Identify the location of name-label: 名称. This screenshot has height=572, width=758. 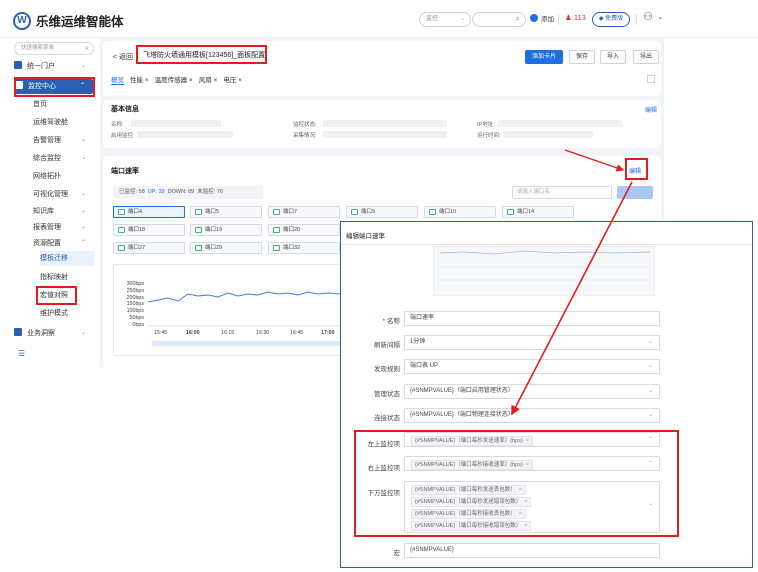
(393, 321).